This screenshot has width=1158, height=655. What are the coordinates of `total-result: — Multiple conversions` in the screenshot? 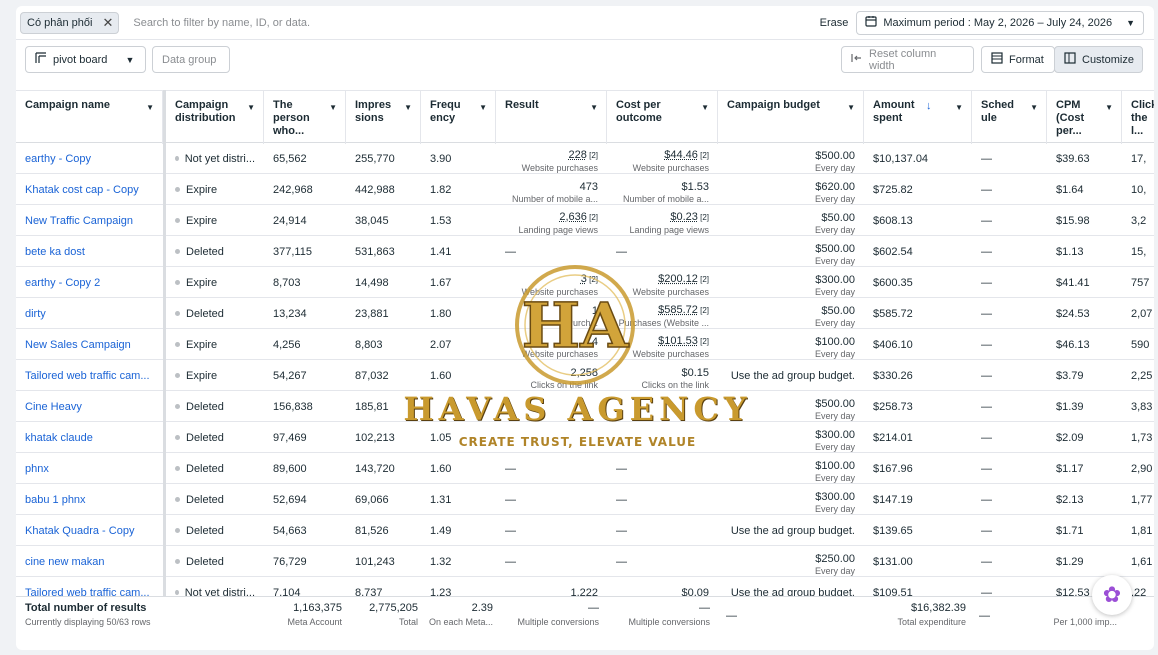 It's located at (547, 615).